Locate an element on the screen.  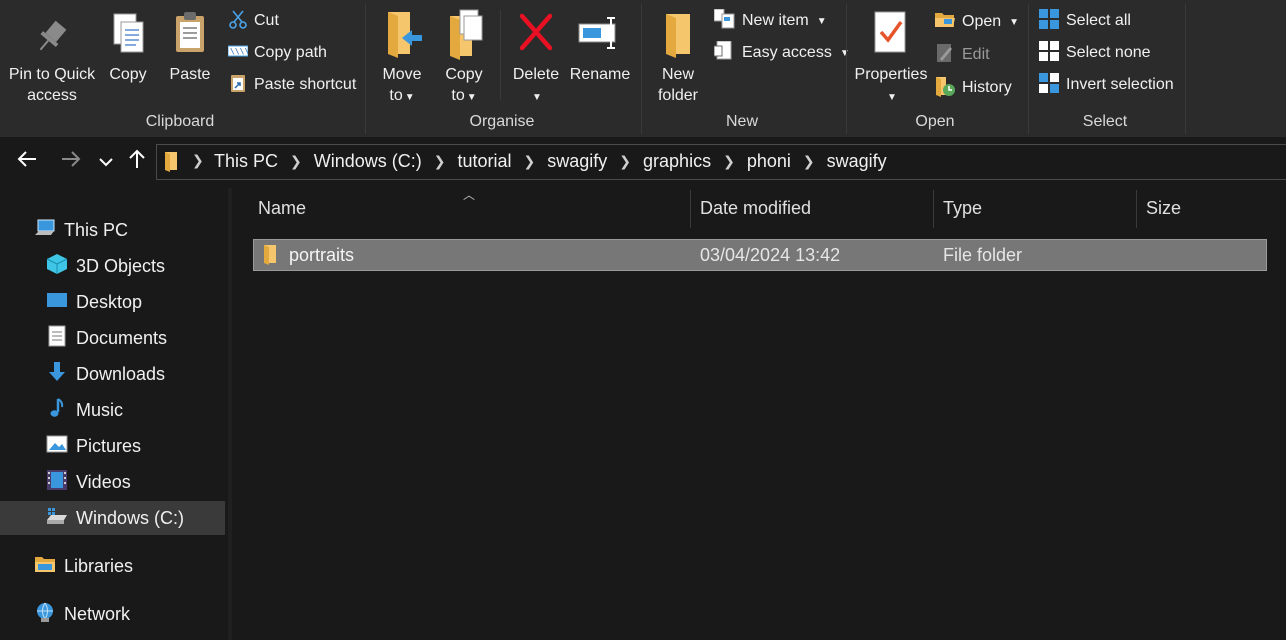
column-header-name: Name is located at coordinates (282, 208).